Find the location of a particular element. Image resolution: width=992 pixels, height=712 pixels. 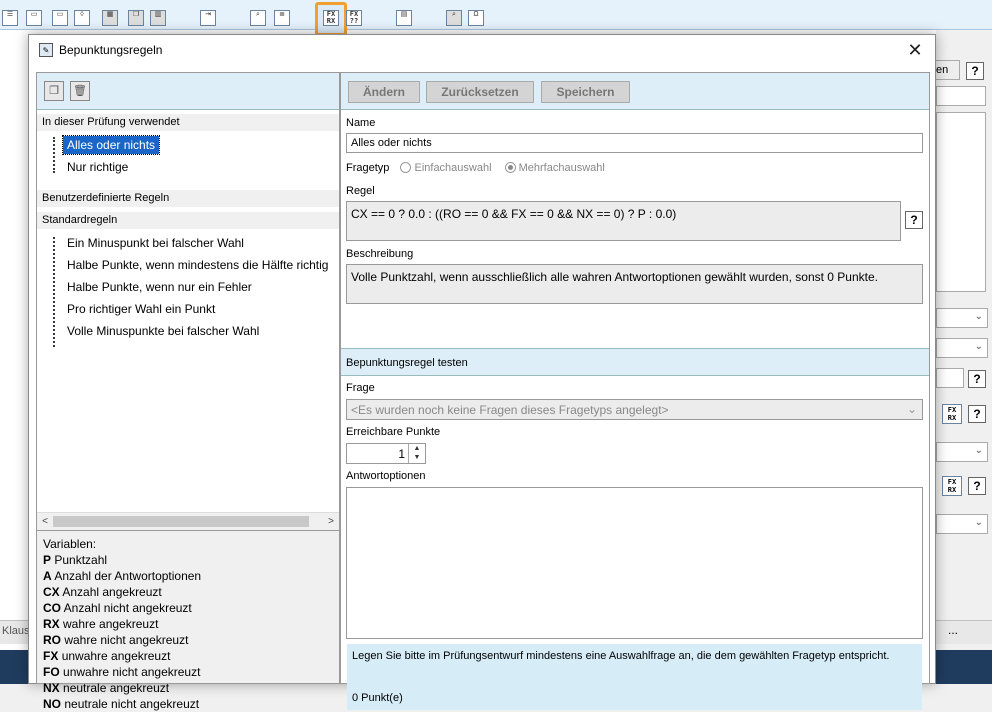

reset-button: Zurücksetzen is located at coordinates (480, 92).